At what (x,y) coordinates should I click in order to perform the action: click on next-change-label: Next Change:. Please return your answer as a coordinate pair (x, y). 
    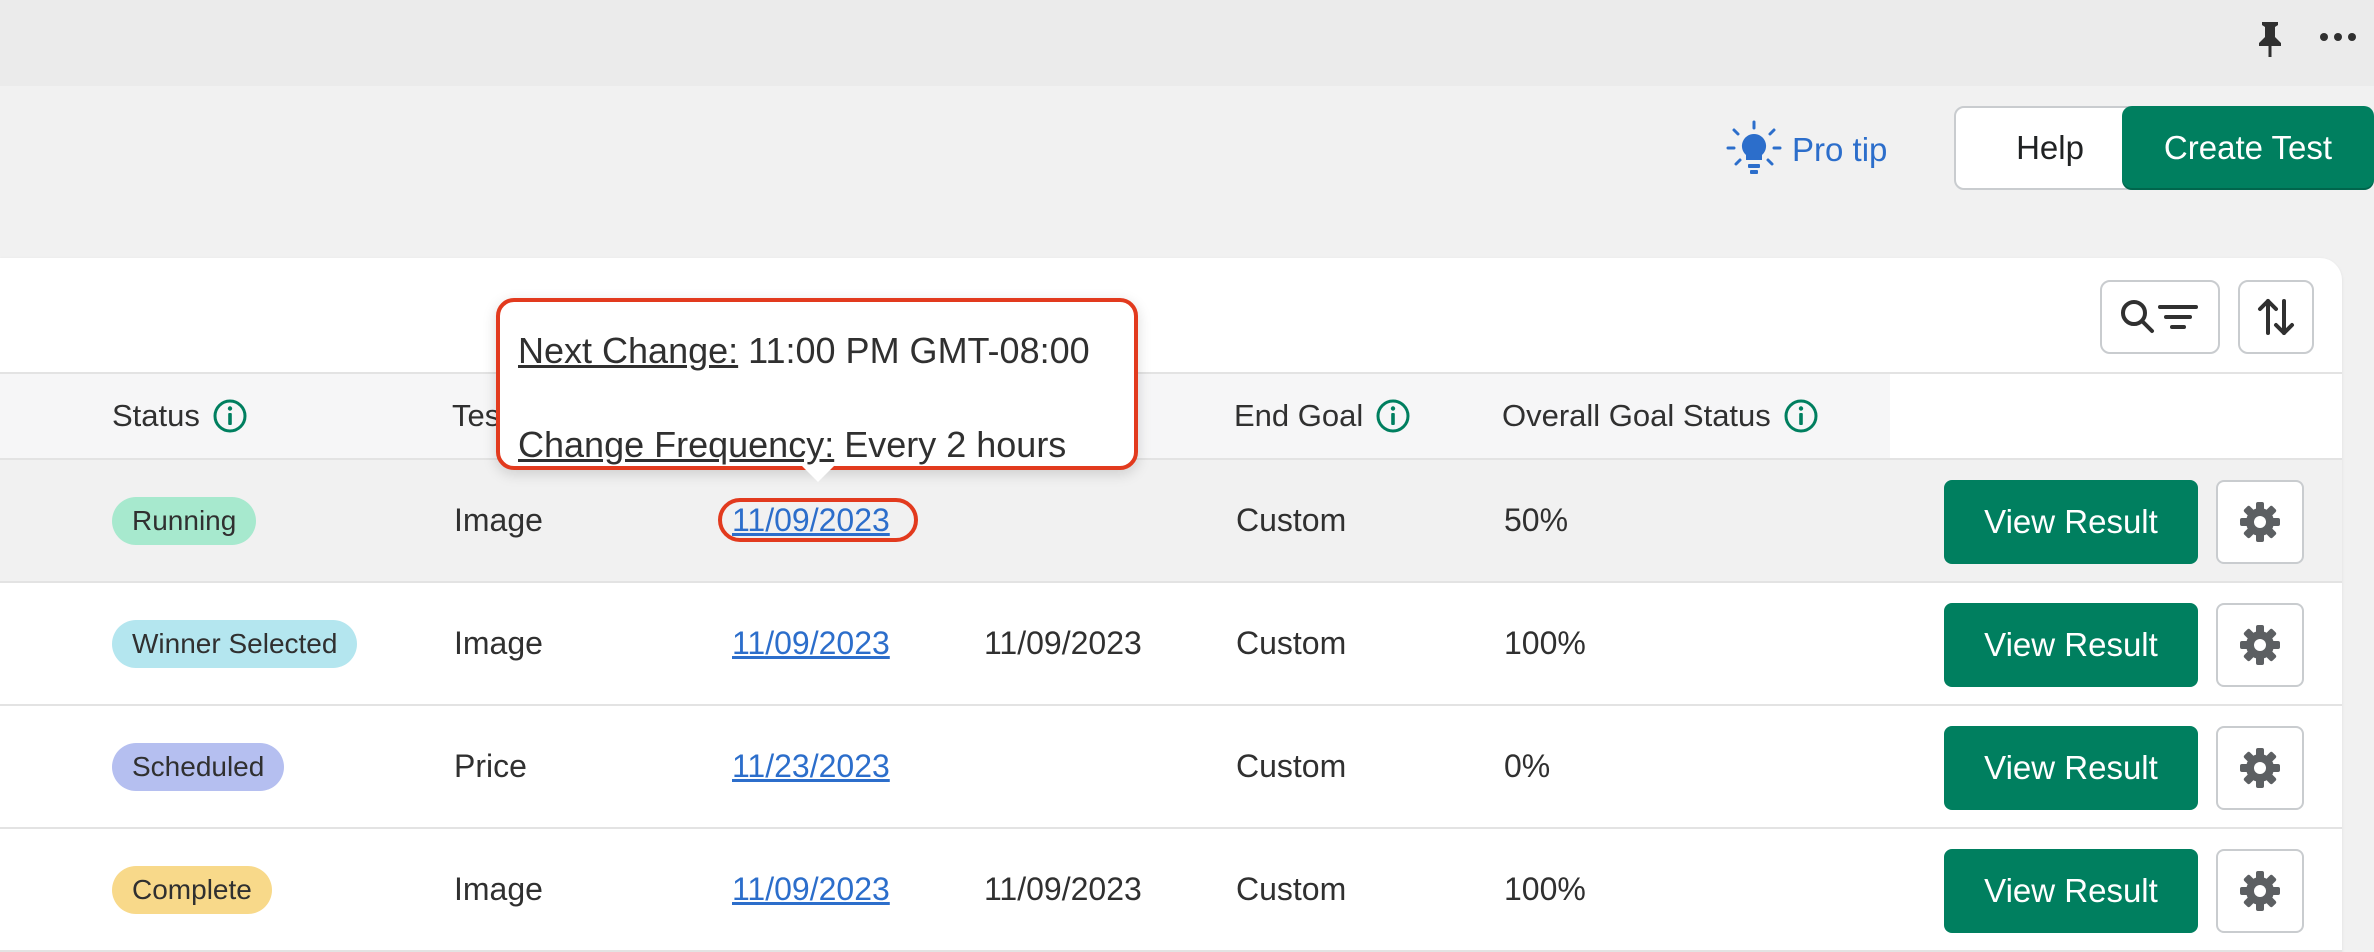
    Looking at the image, I should click on (628, 350).